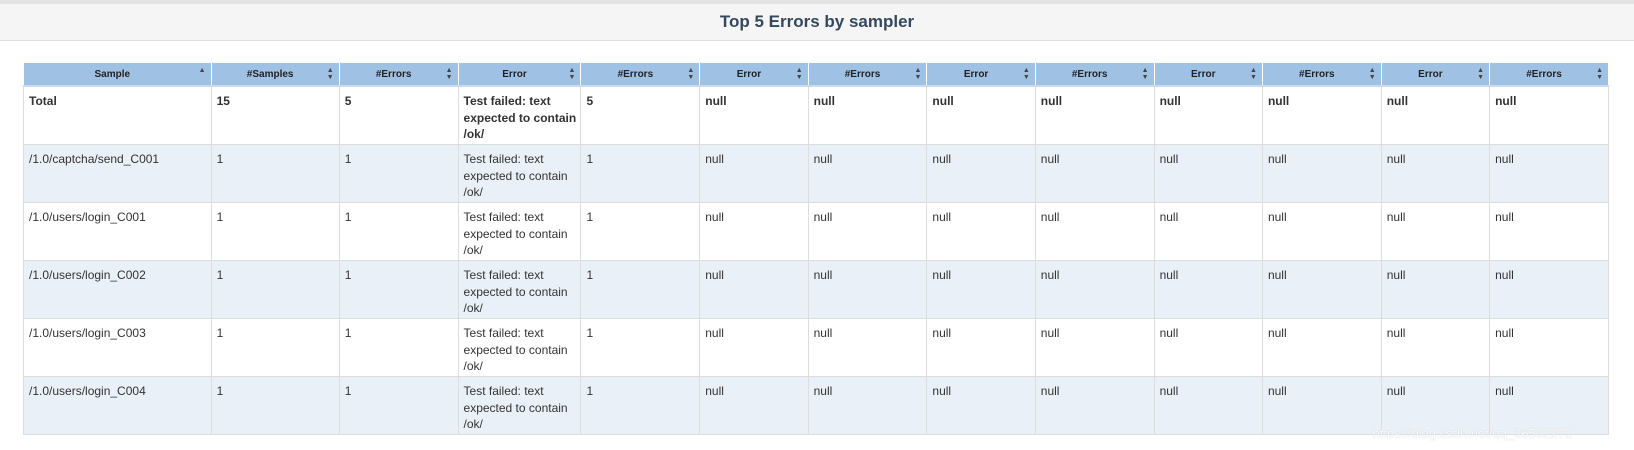 The height and width of the screenshot is (450, 1634). Describe the element at coordinates (117, 173) in the screenshot. I see `table-cell: /1.0/captcha/send_C001` at that location.